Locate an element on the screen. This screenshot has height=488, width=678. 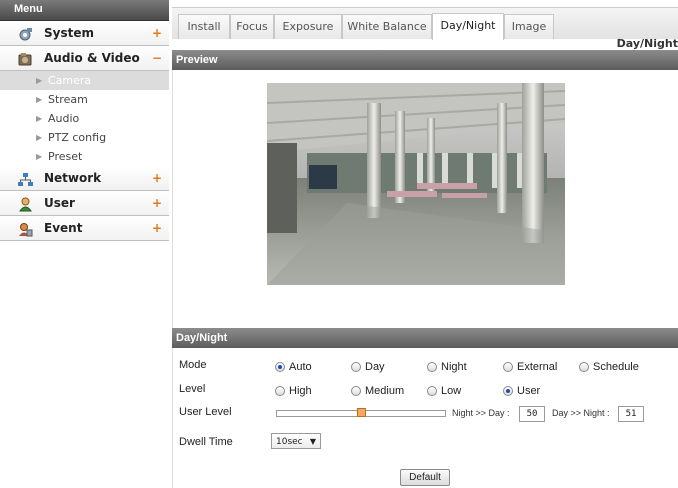
level-low-radio: Low is located at coordinates (444, 391).